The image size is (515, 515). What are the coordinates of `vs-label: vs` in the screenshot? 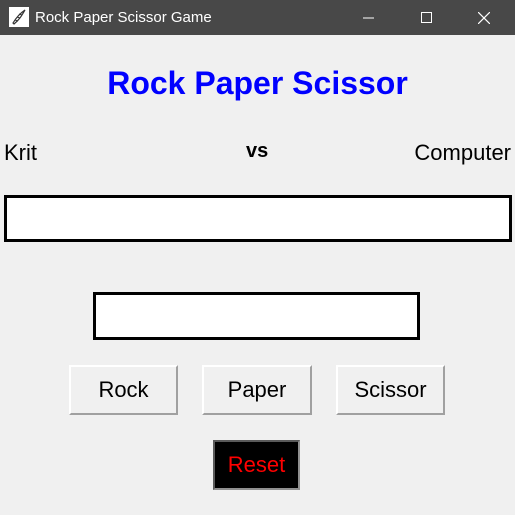 It's located at (257, 151).